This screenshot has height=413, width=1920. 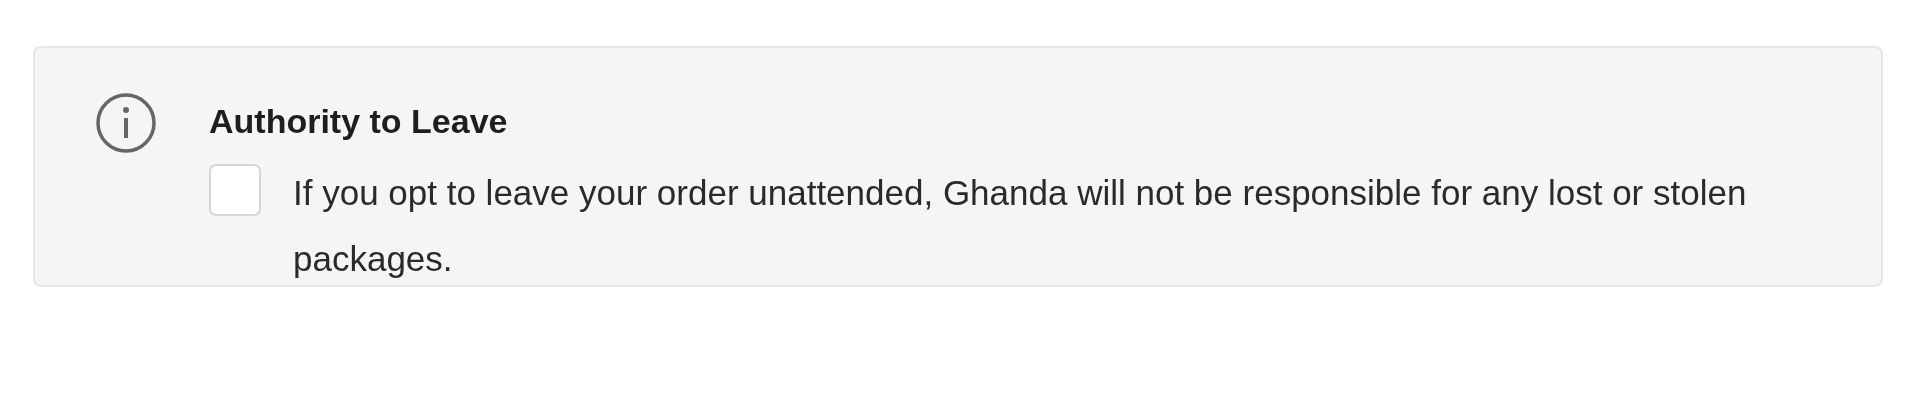 What do you see at coordinates (126, 123) in the screenshot?
I see `info-icon` at bounding box center [126, 123].